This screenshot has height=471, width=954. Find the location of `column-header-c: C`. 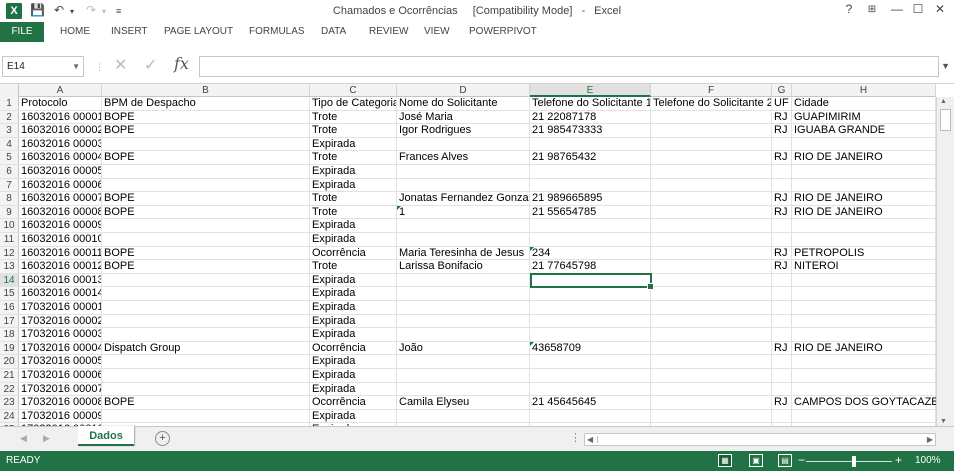

column-header-c: C is located at coordinates (353, 90).